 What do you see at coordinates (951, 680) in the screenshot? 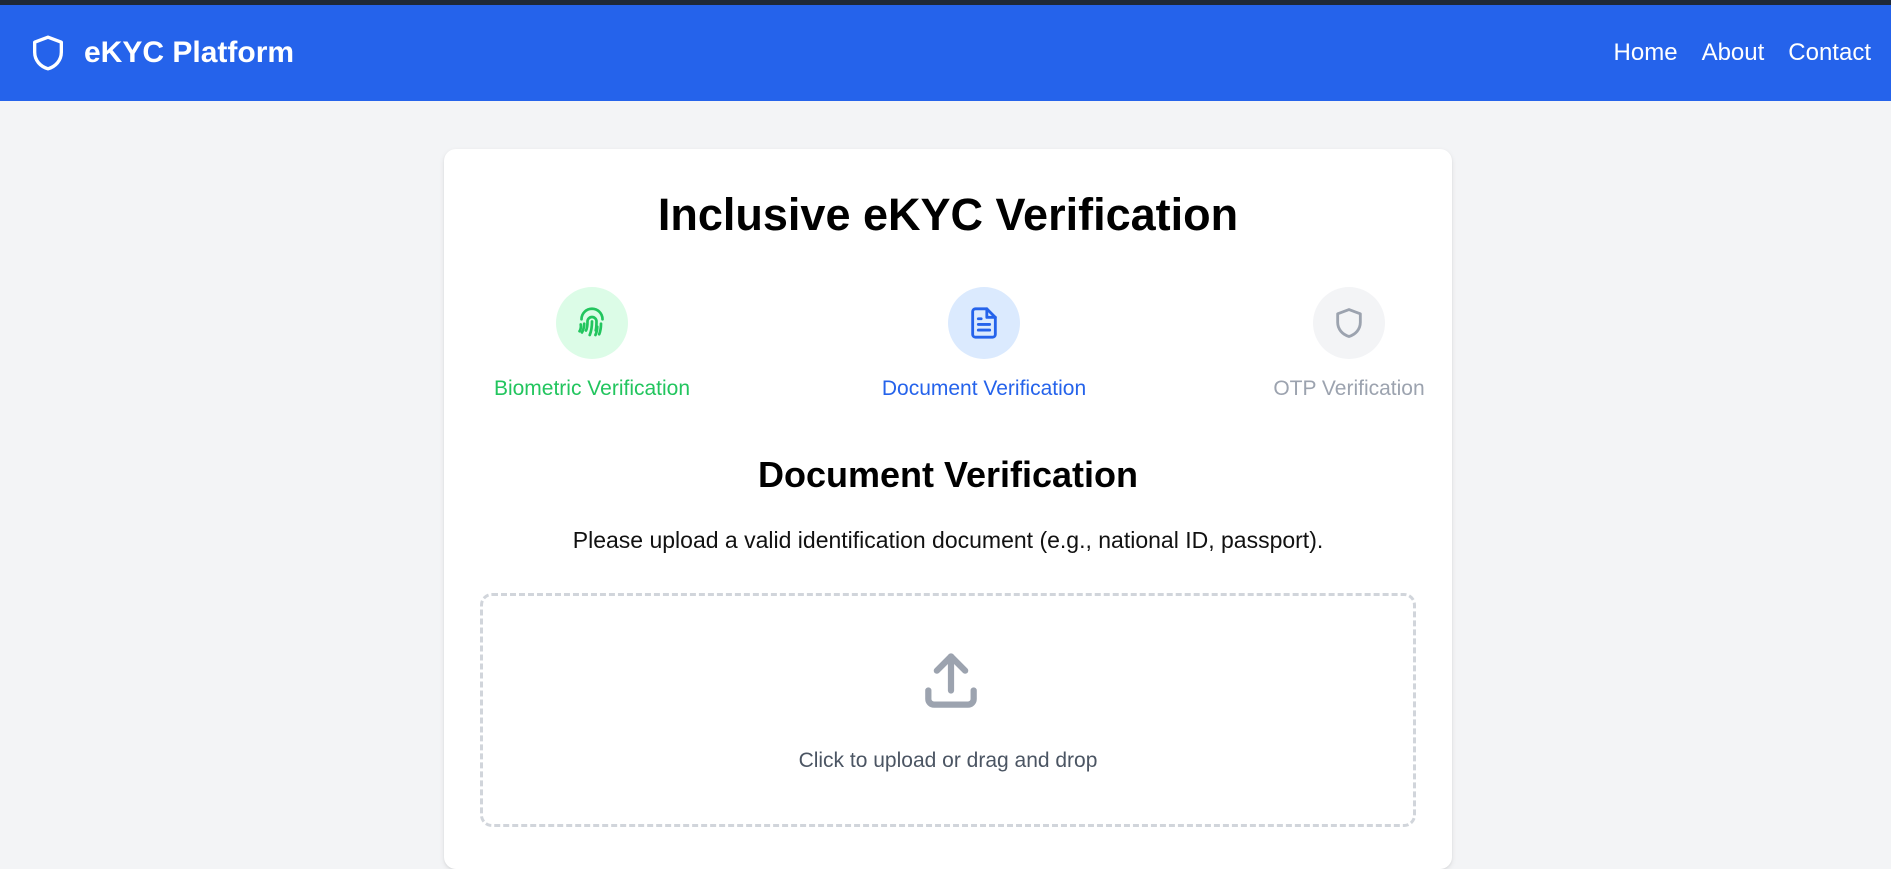
I see `upload-icon` at bounding box center [951, 680].